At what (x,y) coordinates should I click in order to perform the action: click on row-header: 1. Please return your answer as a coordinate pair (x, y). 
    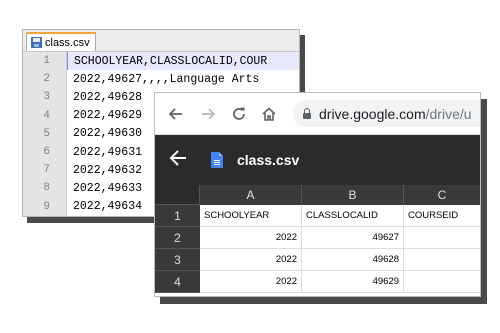
    Looking at the image, I should click on (177, 216).